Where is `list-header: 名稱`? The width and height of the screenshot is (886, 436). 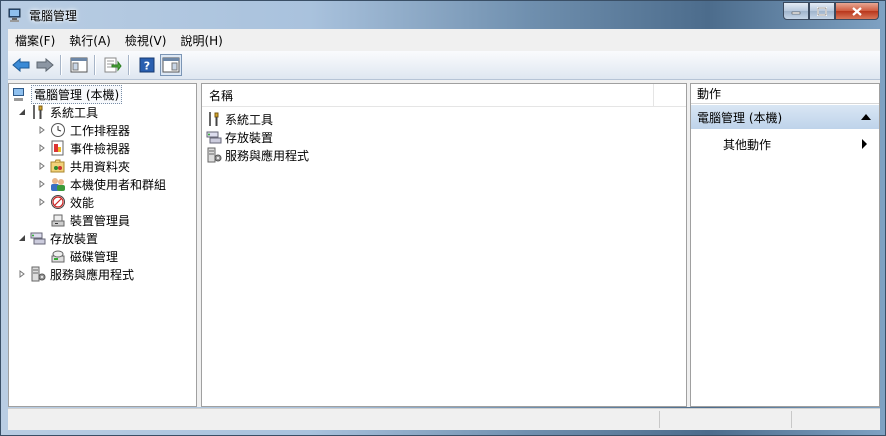 list-header: 名稱 is located at coordinates (444, 95).